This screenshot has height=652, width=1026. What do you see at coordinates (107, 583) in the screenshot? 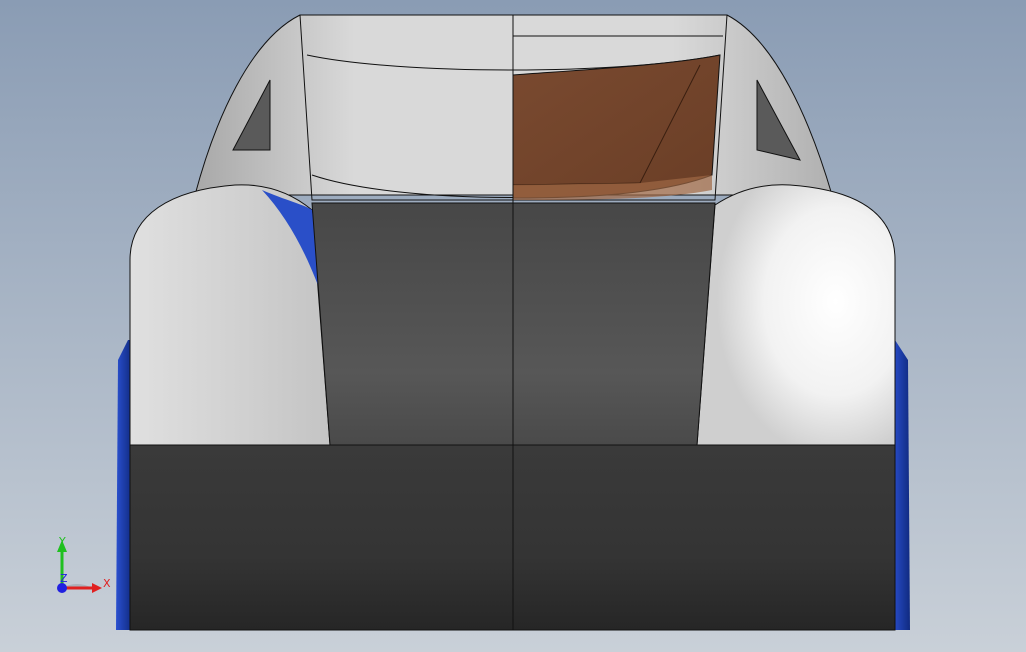
I see `x-axis-label: X` at bounding box center [107, 583].